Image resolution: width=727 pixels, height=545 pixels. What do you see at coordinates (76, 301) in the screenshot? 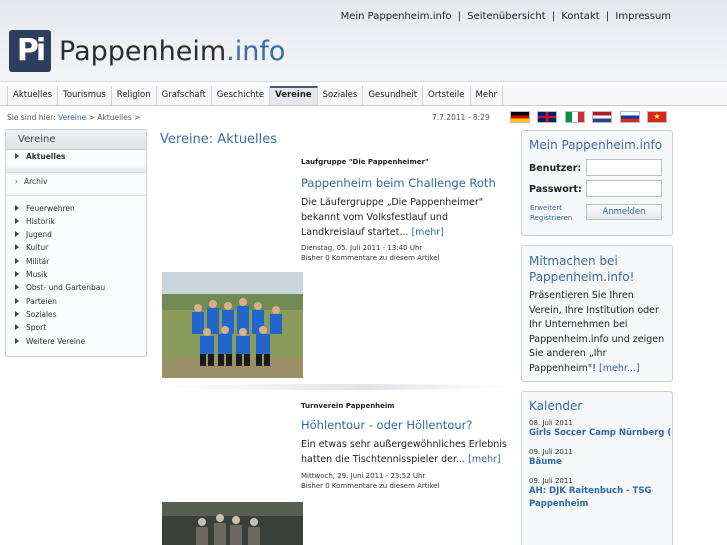
I see `sidebar-item-parteien: Parteien` at bounding box center [76, 301].